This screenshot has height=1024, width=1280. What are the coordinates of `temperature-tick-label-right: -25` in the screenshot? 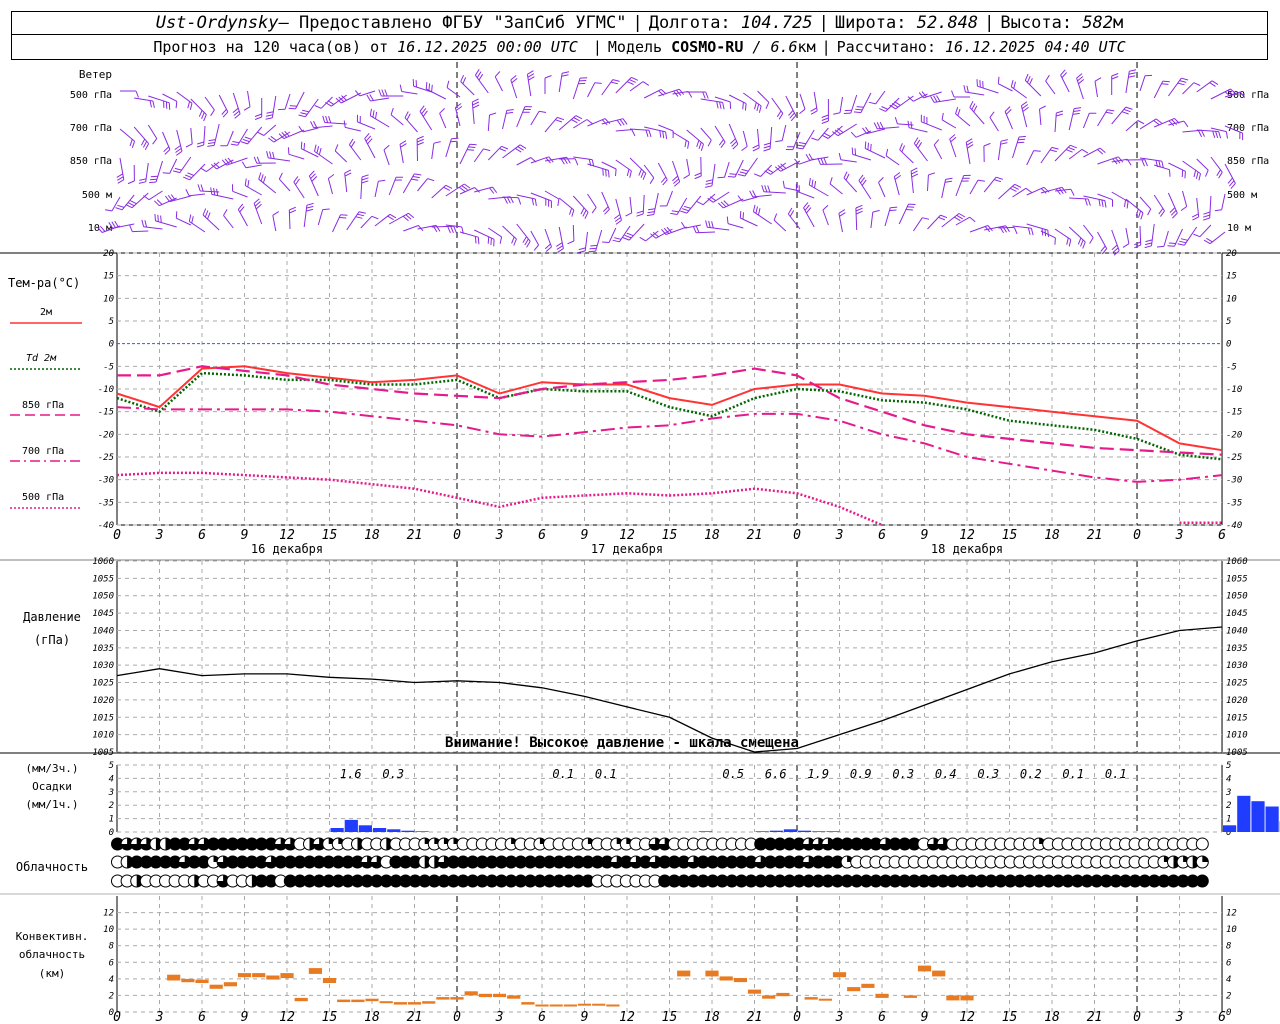 It's located at (1234, 458).